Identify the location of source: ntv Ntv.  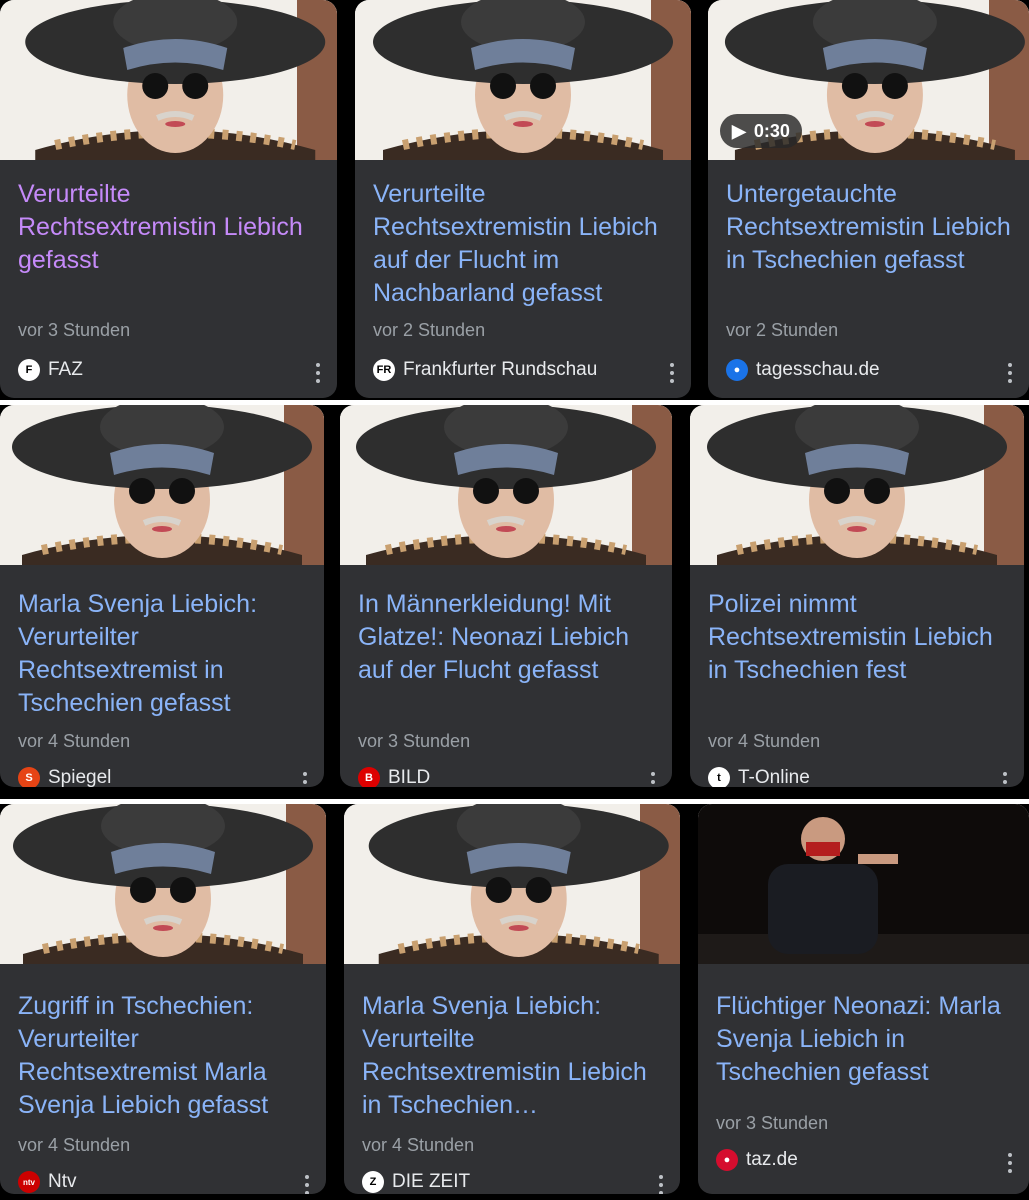
(47, 1182).